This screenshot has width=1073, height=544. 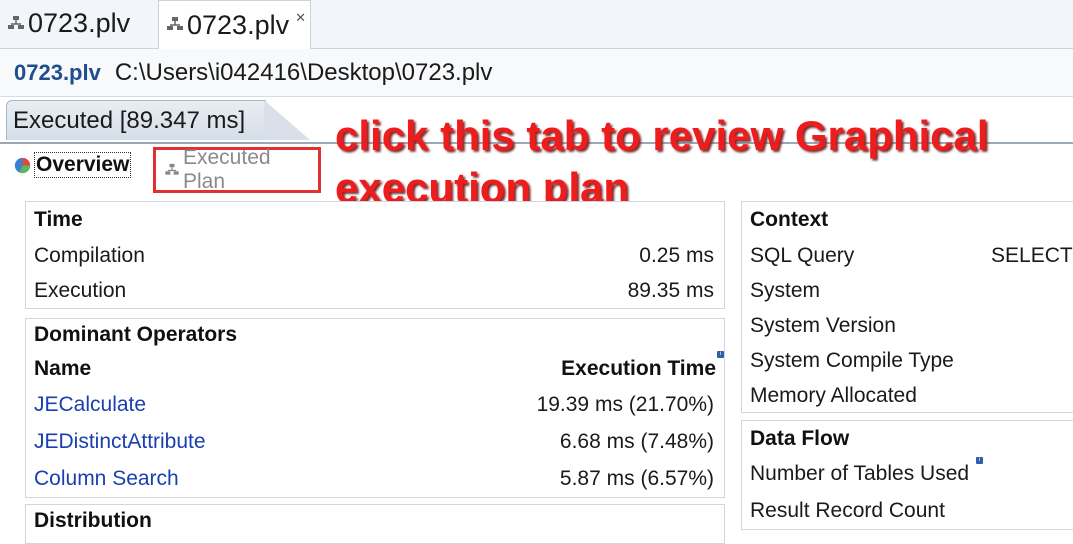 I want to click on dominant-operators-title: Dominant Operators, so click(x=136, y=334).